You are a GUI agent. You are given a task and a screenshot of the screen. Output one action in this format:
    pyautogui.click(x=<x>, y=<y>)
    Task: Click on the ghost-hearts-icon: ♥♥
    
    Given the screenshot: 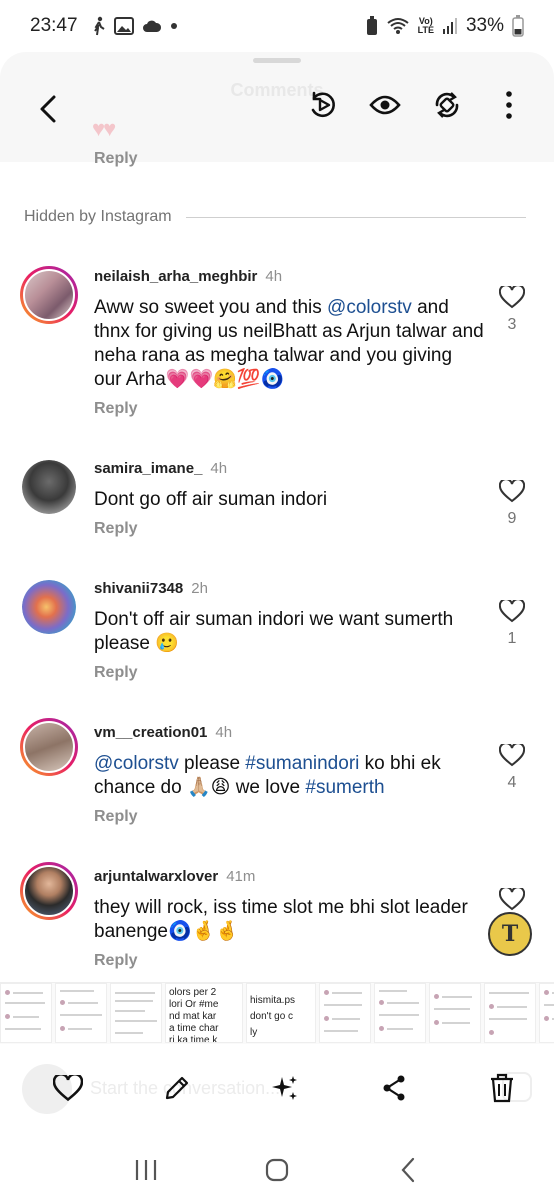 What is the action you would take?
    pyautogui.click(x=104, y=128)
    